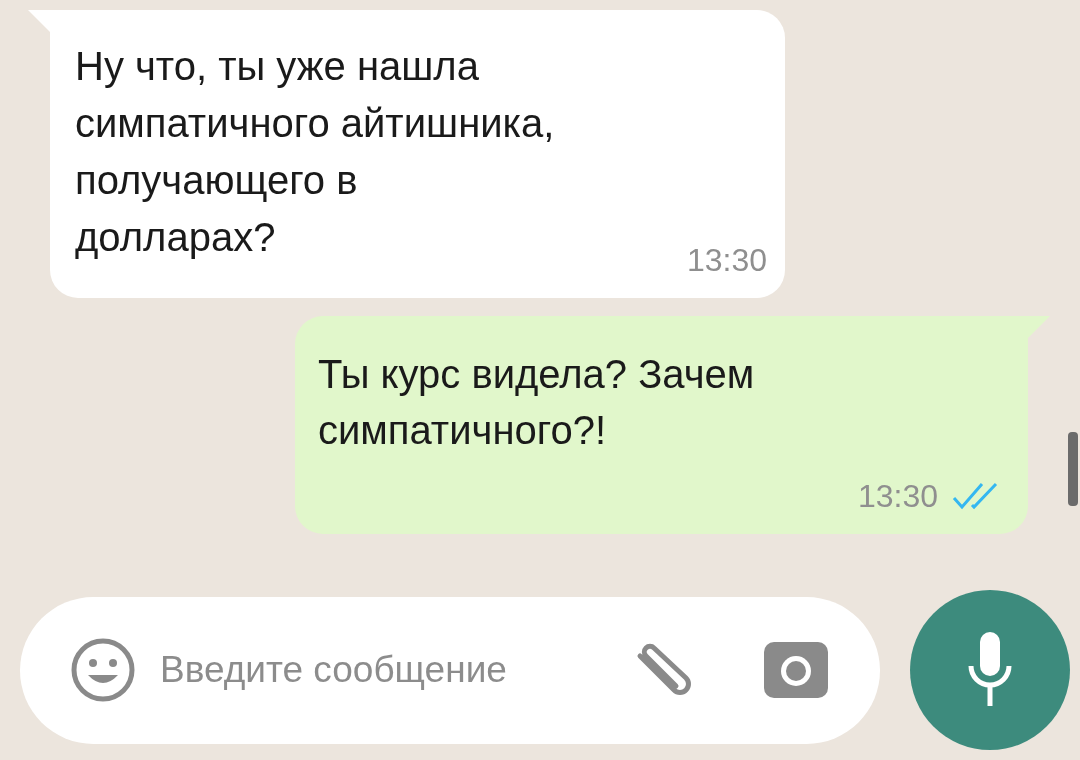  Describe the element at coordinates (537, 402) in the screenshot. I see `message-text: Ты курс видела? Зачем симпатичного?!` at that location.